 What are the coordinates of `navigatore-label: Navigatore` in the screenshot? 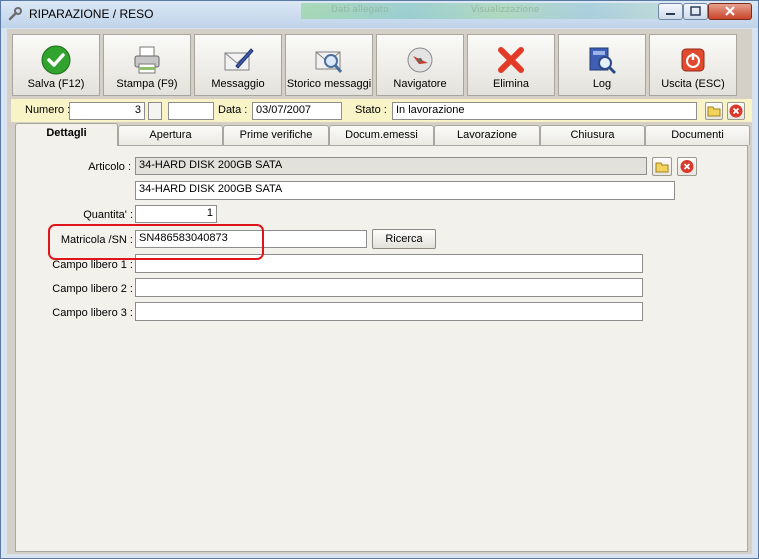 It's located at (420, 84).